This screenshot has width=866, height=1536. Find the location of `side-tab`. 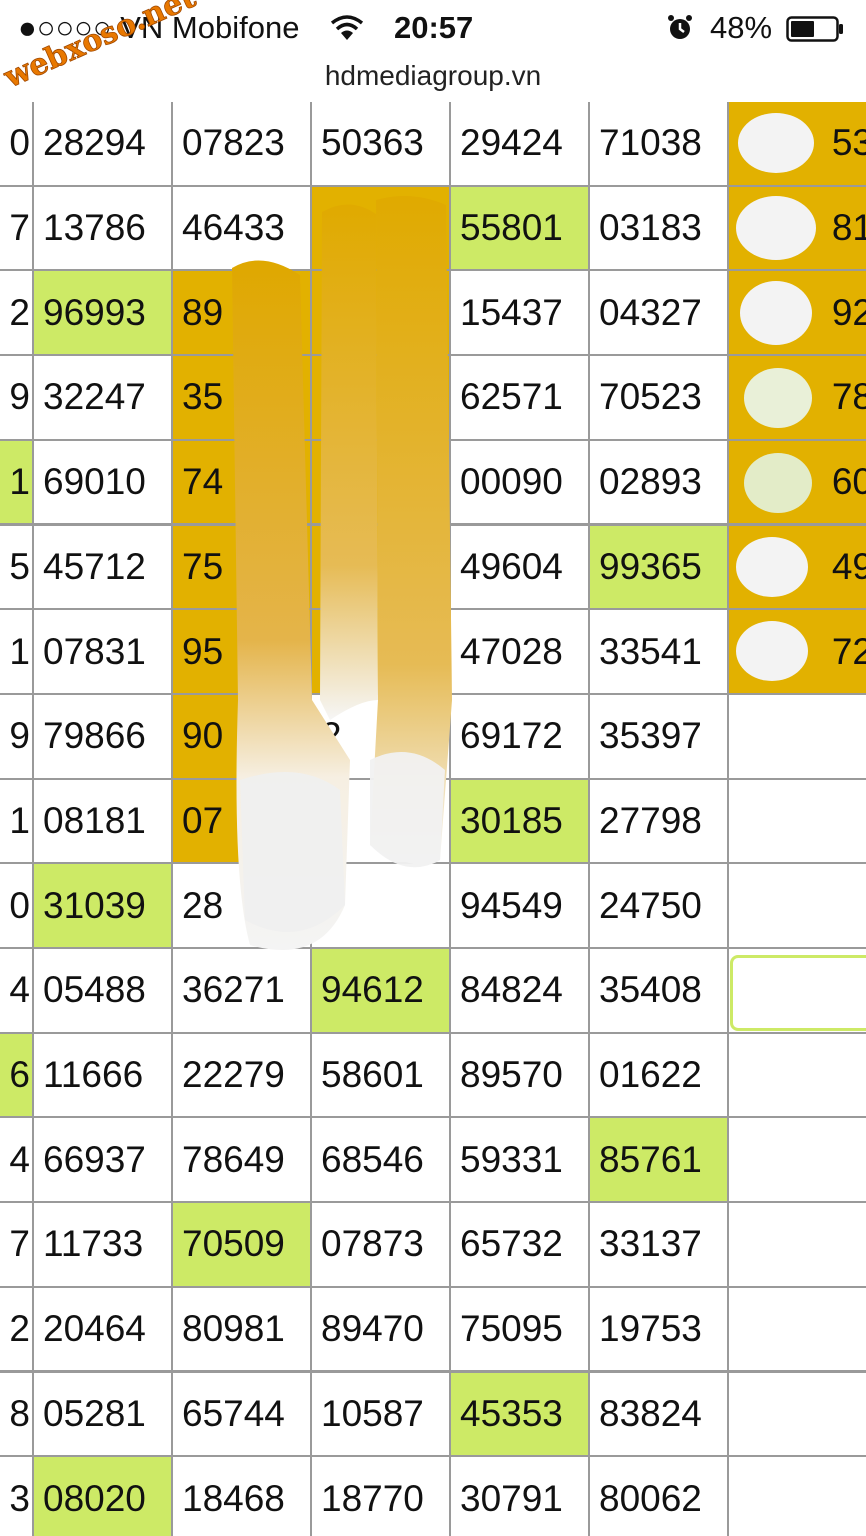

side-tab is located at coordinates (798, 993).